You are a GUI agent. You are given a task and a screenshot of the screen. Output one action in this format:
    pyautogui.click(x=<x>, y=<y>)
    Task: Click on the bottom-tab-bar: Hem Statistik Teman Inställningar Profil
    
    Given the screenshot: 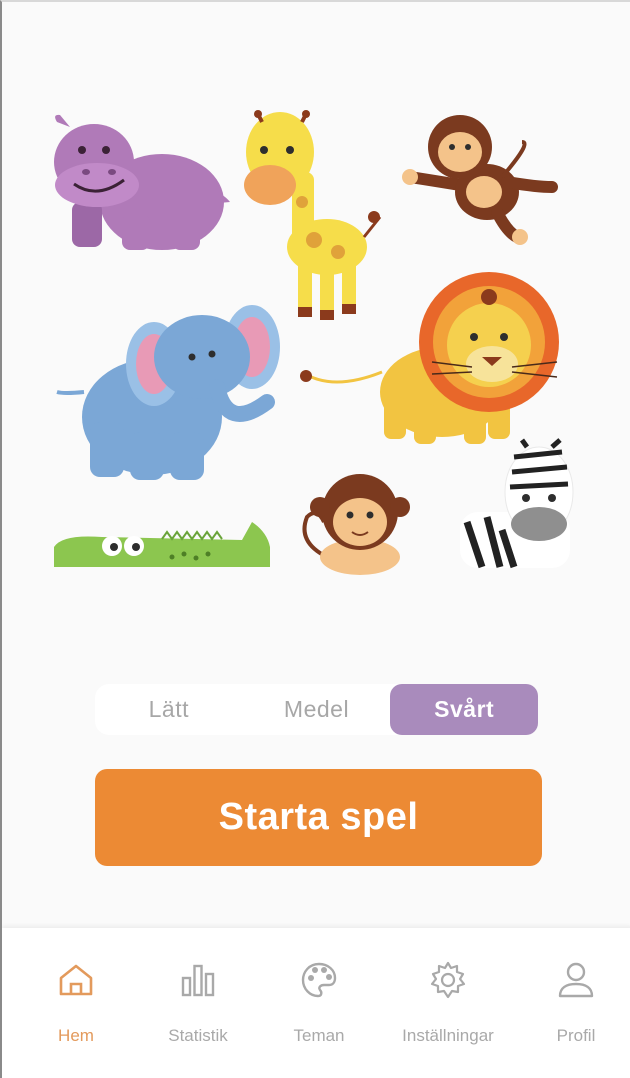 What is the action you would take?
    pyautogui.click(x=316, y=1003)
    